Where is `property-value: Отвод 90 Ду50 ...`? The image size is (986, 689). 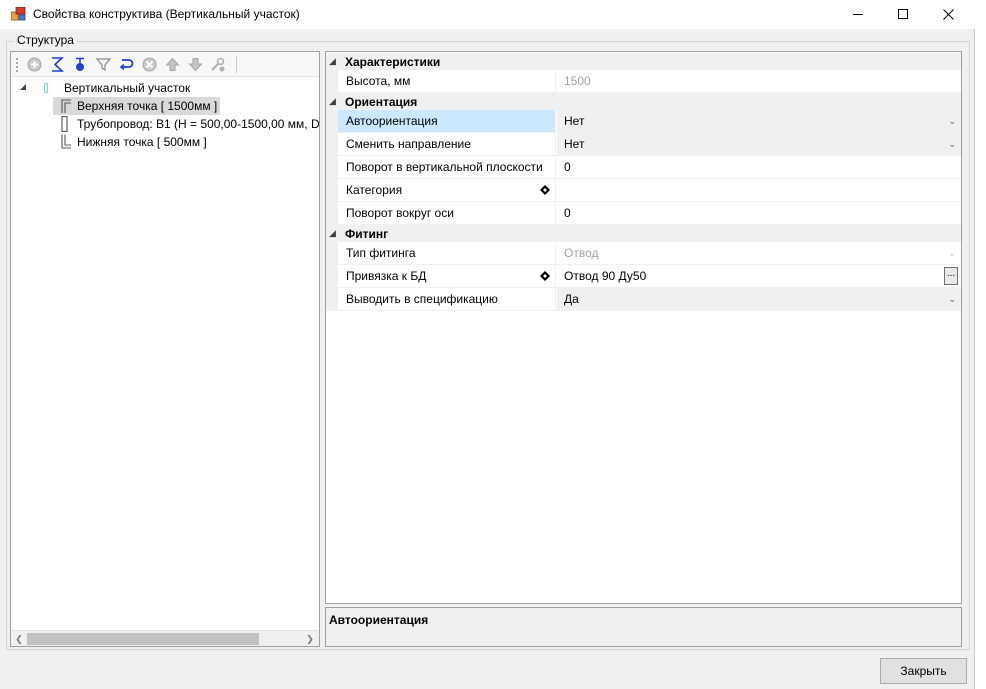 property-value: Отвод 90 Ду50 ... is located at coordinates (759, 276).